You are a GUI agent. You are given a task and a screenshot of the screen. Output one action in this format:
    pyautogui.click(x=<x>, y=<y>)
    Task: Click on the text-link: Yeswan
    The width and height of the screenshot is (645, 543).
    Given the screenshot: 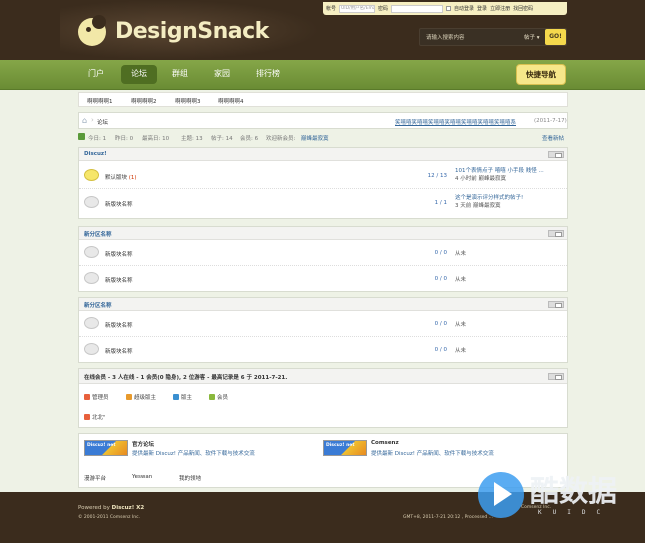 What is the action you would take?
    pyautogui.click(x=142, y=477)
    